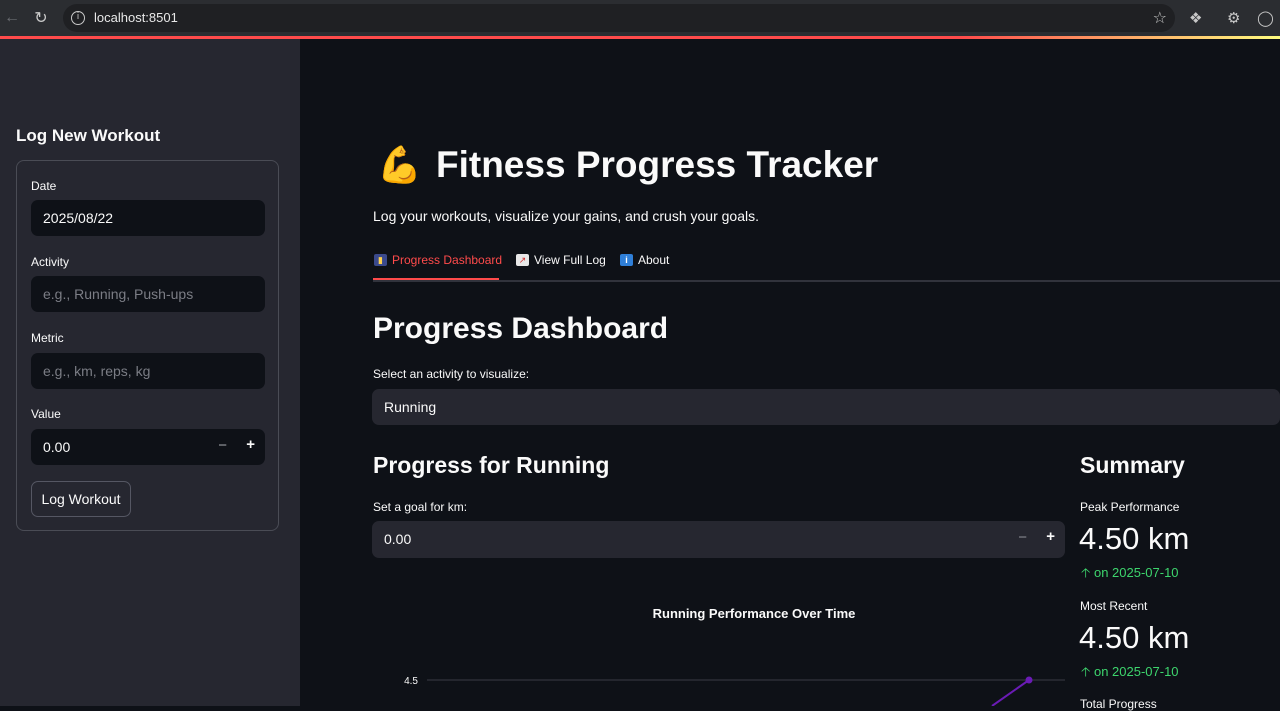 The width and height of the screenshot is (1280, 711). I want to click on profile-sync-icon: ⚙, so click(1236, 18).